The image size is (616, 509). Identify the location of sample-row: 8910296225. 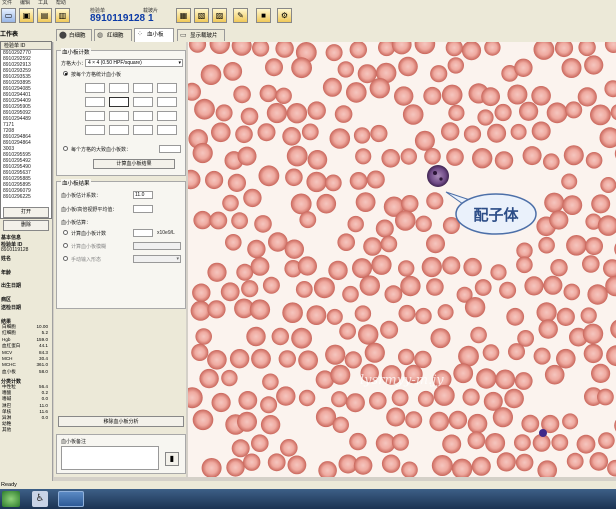
(26, 197).